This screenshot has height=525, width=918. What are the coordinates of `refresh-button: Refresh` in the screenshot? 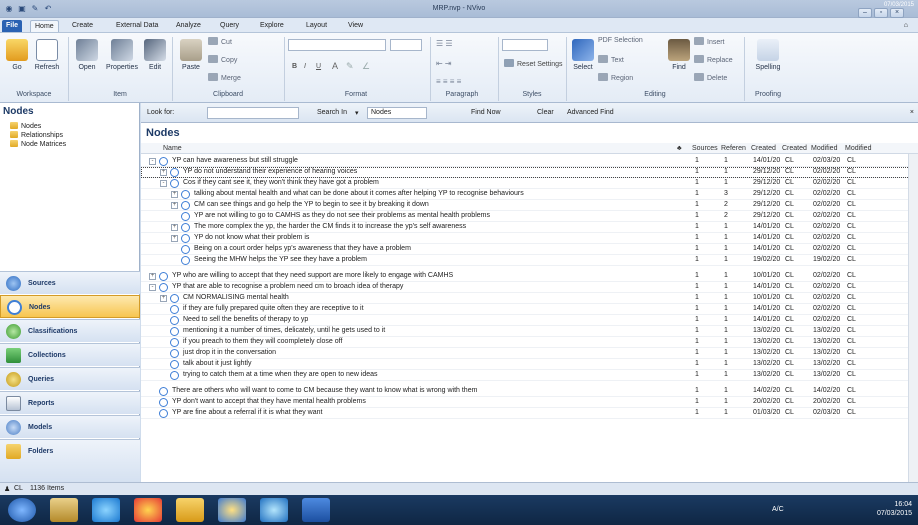 It's located at (47, 55).